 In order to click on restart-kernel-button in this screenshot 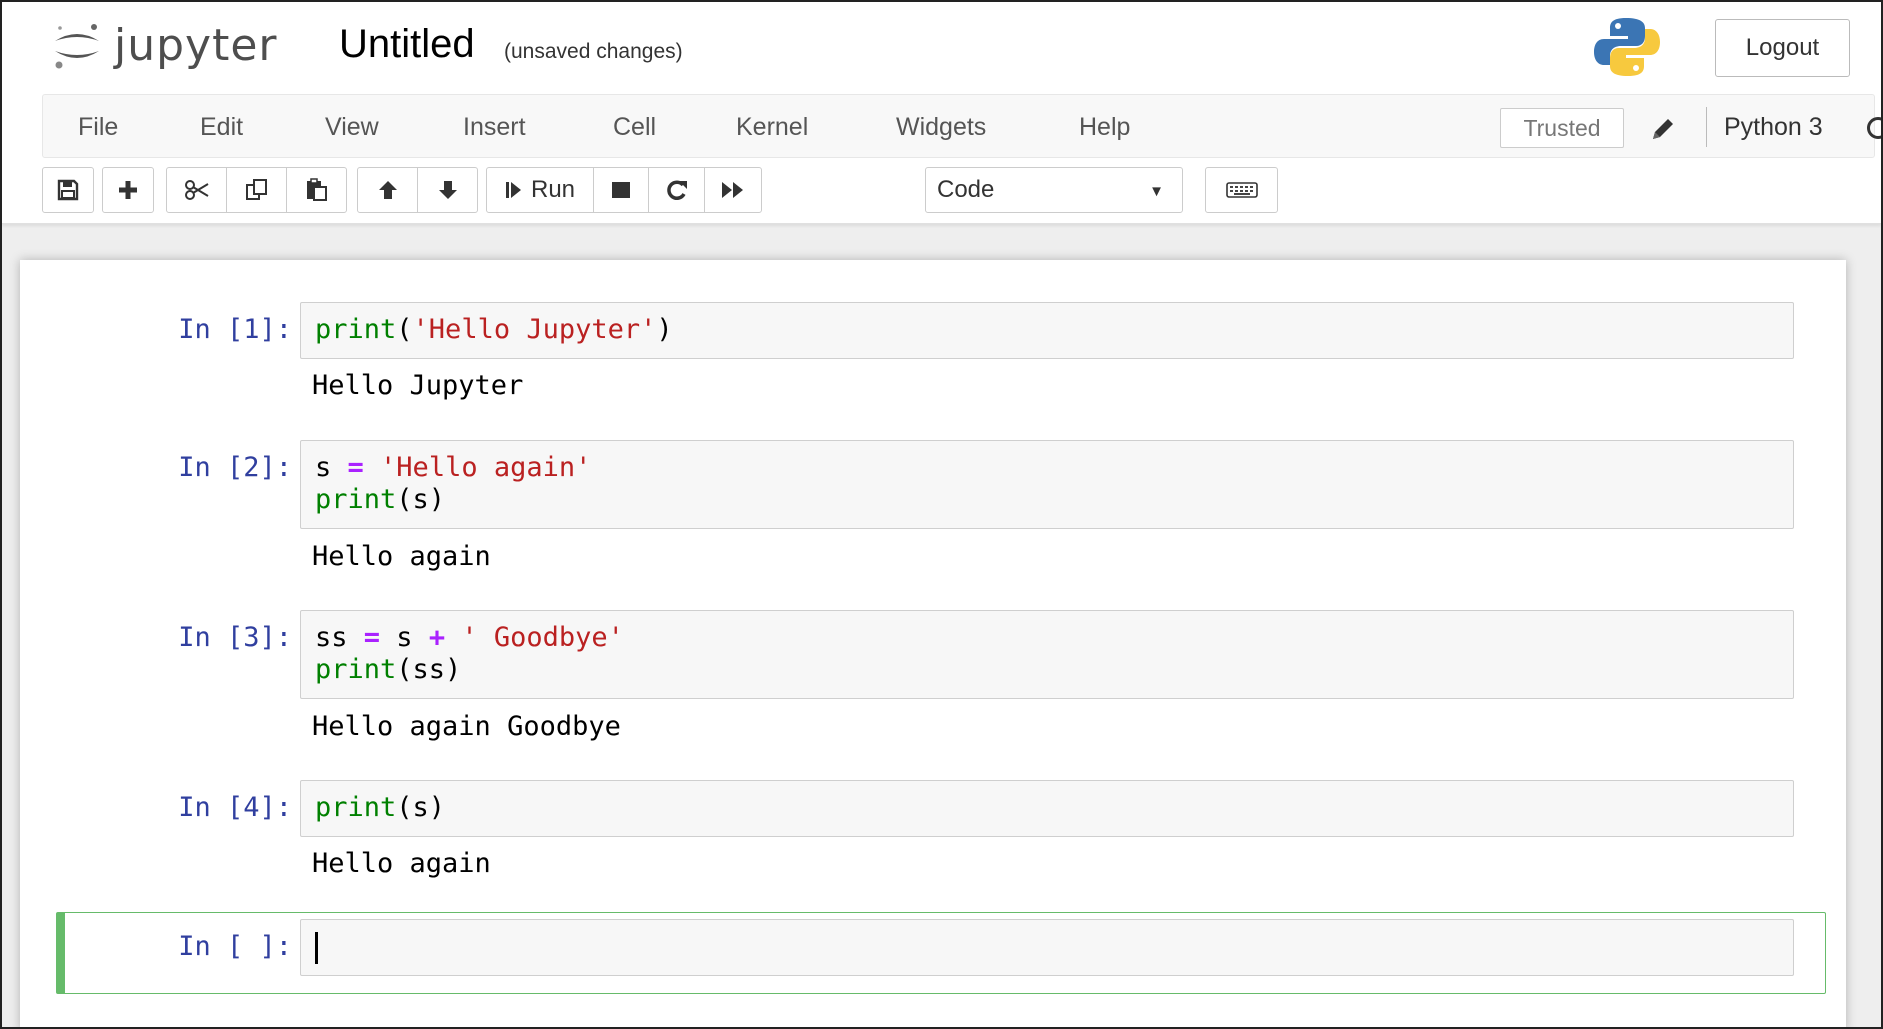, I will do `click(676, 190)`.